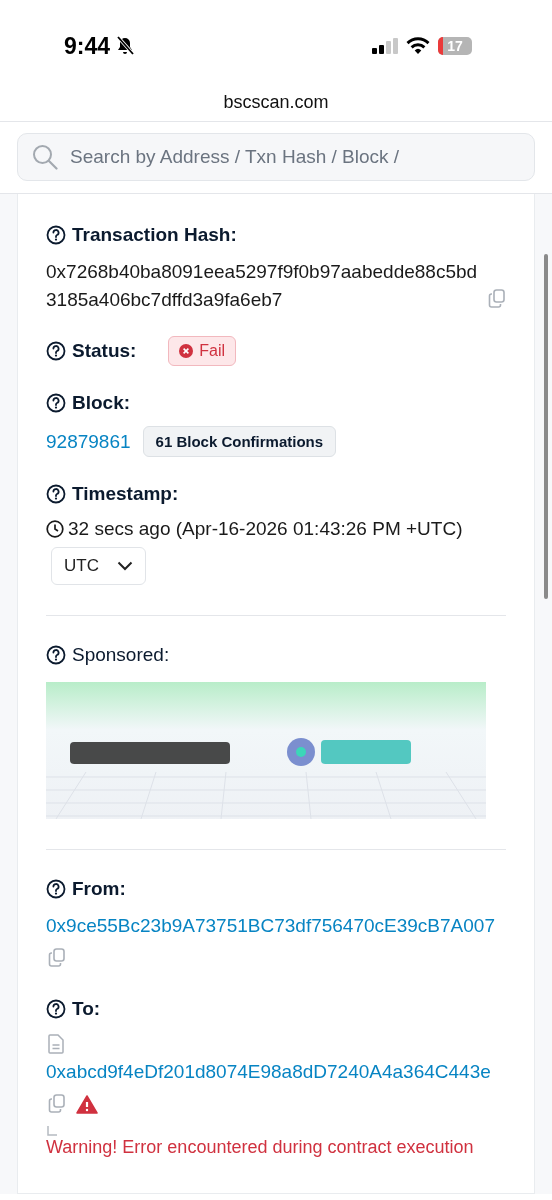  What do you see at coordinates (265, 529) in the screenshot?
I see `timestamp-text: 32 secs ago (Apr-16-2026 01:43:26 PM +UTC)` at bounding box center [265, 529].